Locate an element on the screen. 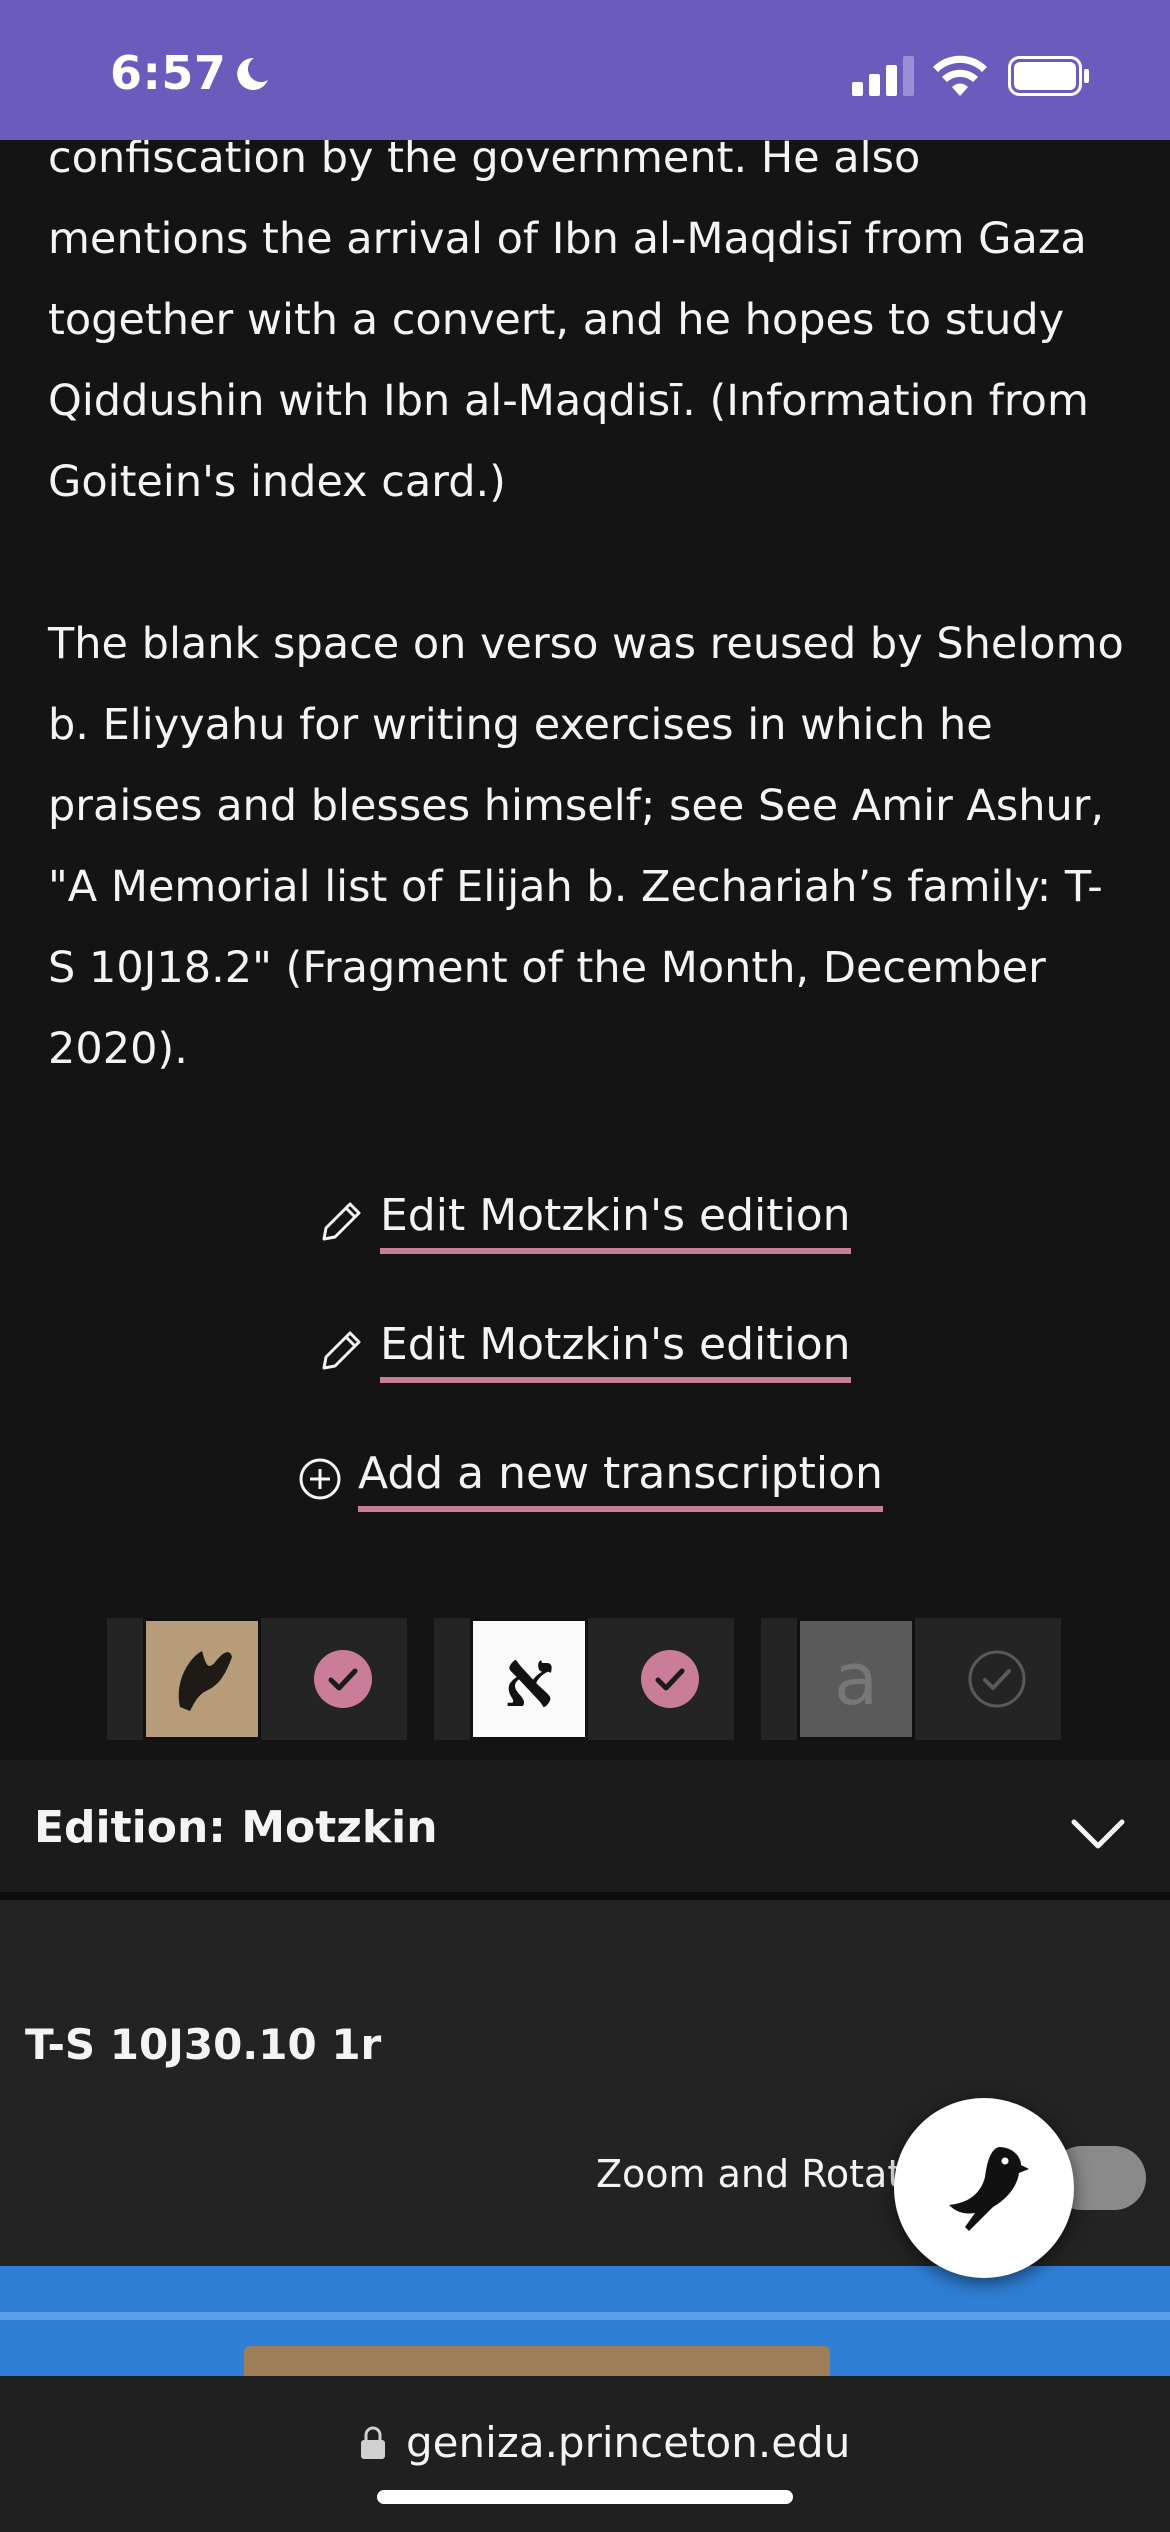  latin-glyph-thumbnail: a is located at coordinates (856, 1679).